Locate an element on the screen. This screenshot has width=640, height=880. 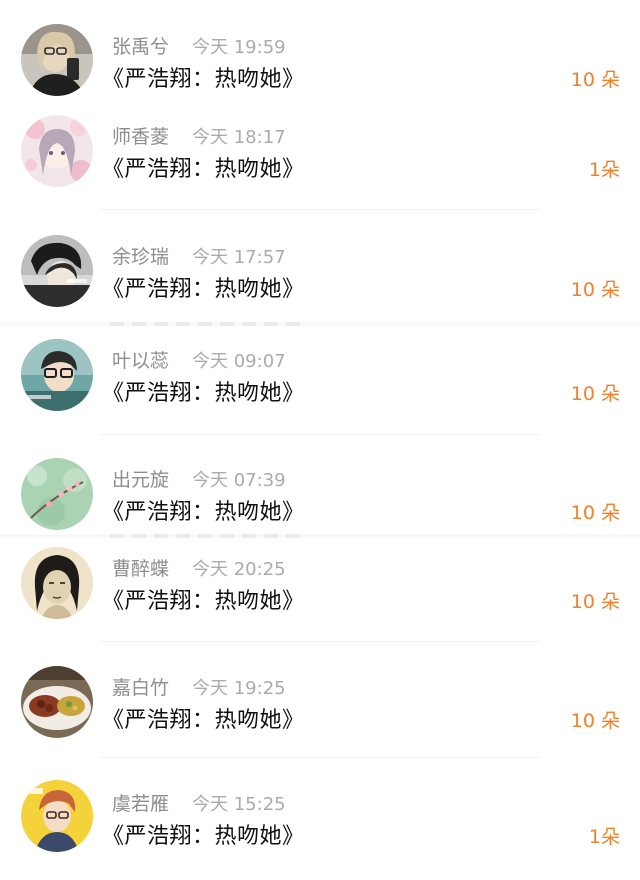
timestamp: 今天 07:39 is located at coordinates (239, 480).